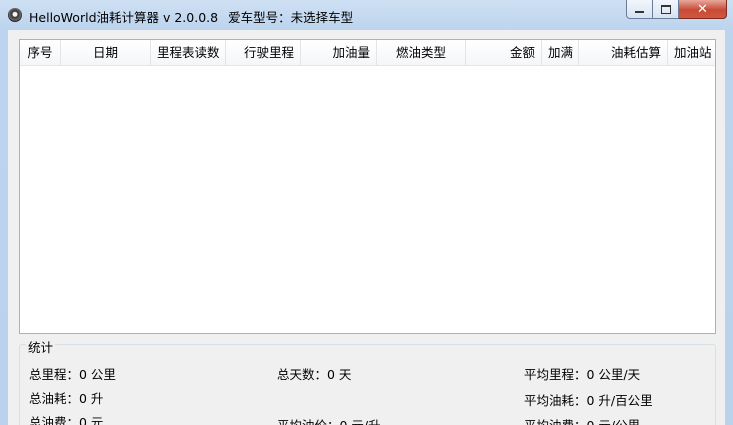 Image resolution: width=733 pixels, height=425 pixels. I want to click on minimize-icon, so click(639, 12).